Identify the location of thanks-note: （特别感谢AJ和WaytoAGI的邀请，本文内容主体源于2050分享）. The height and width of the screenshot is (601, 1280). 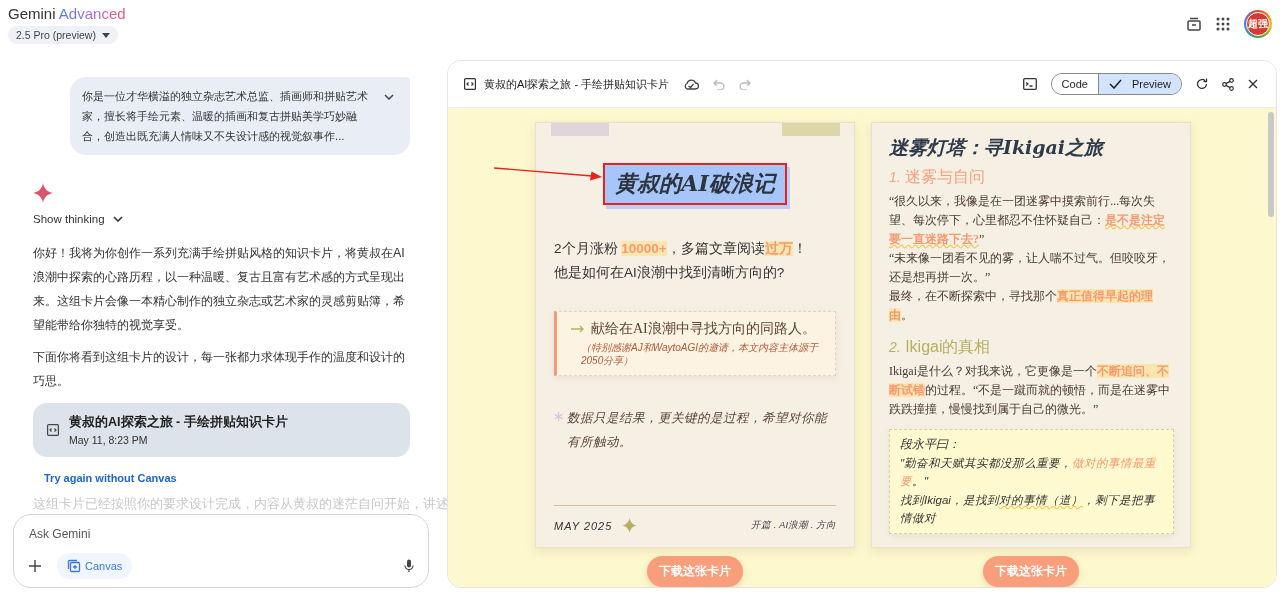
(700, 354).